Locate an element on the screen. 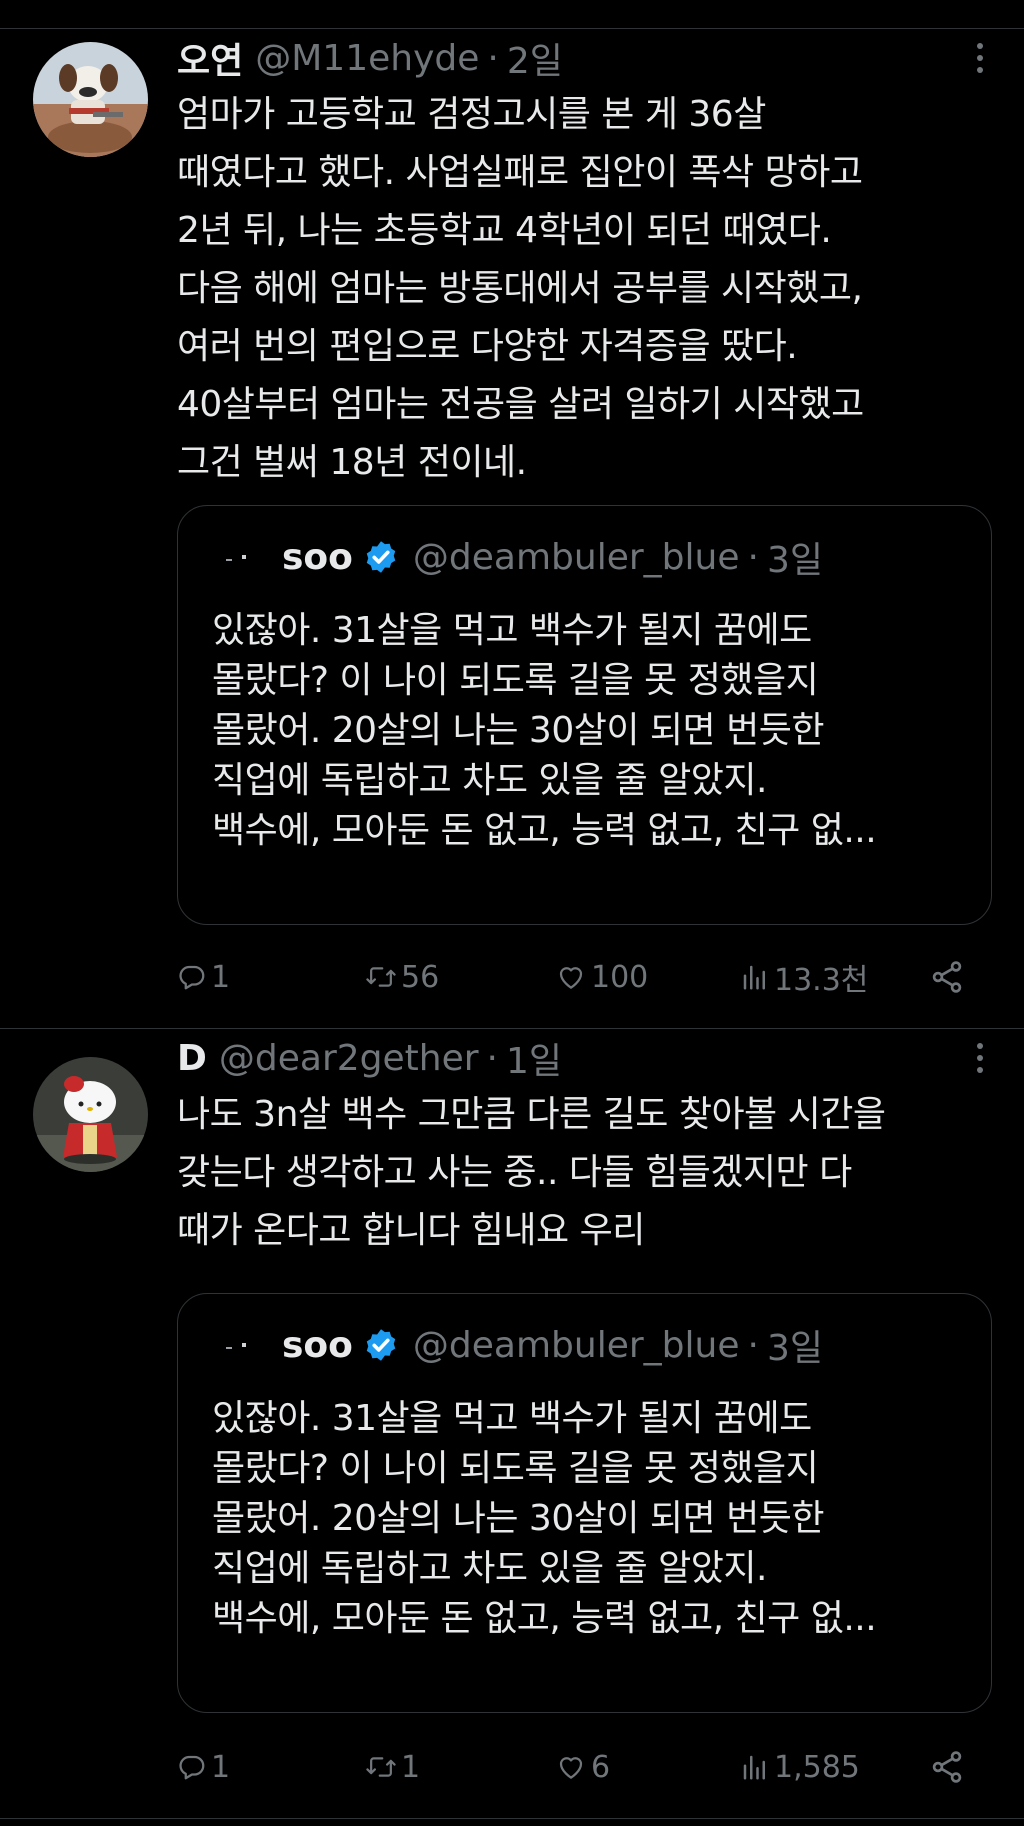 This screenshot has width=1024, height=1826. retweet-button: 56 is located at coordinates (402, 977).